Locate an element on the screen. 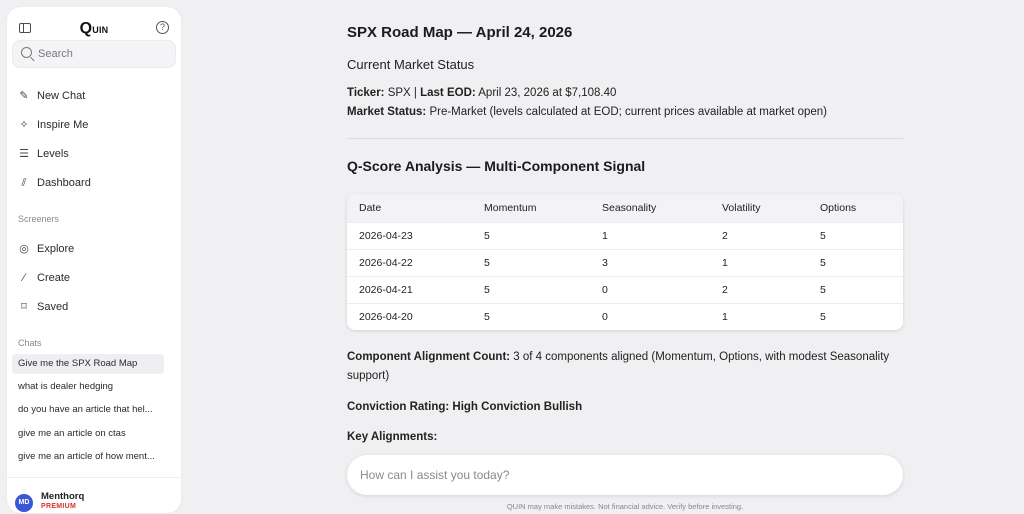 The width and height of the screenshot is (1024, 514). nav-label: Levels is located at coordinates (53, 154).